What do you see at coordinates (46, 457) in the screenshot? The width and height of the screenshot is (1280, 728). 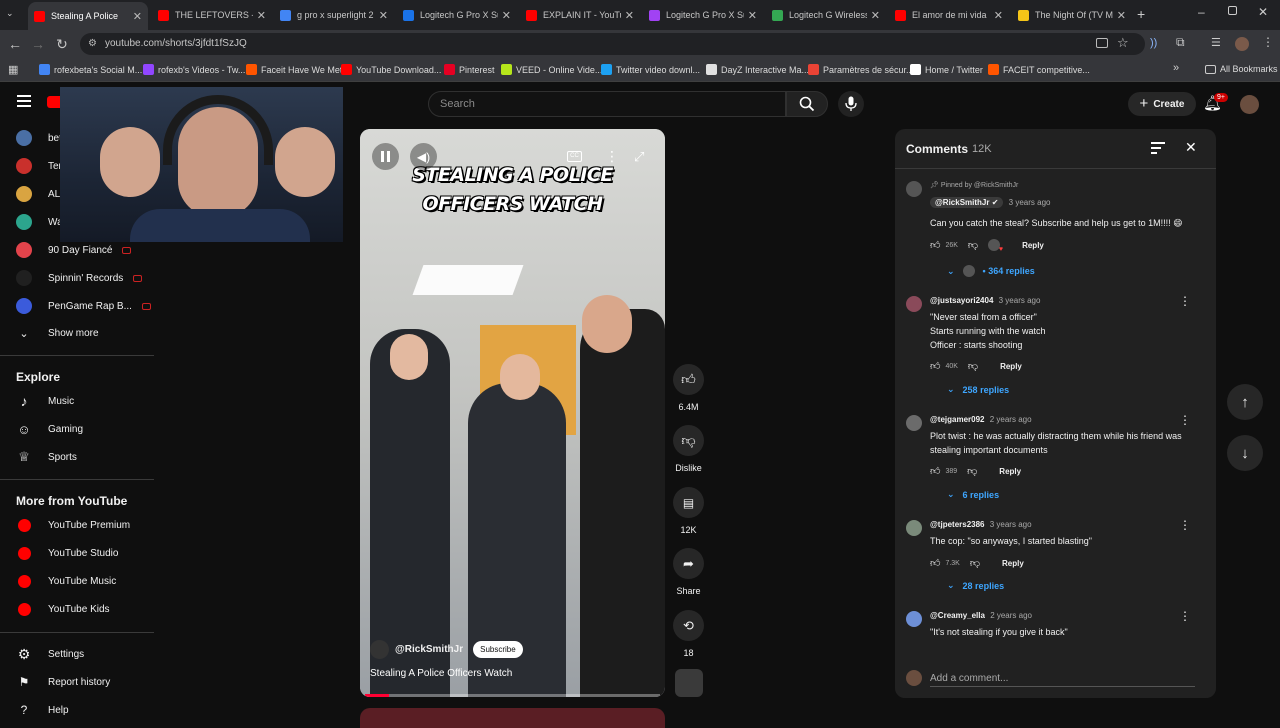 I see `sidebar-item-sports: ♕ Sports` at bounding box center [46, 457].